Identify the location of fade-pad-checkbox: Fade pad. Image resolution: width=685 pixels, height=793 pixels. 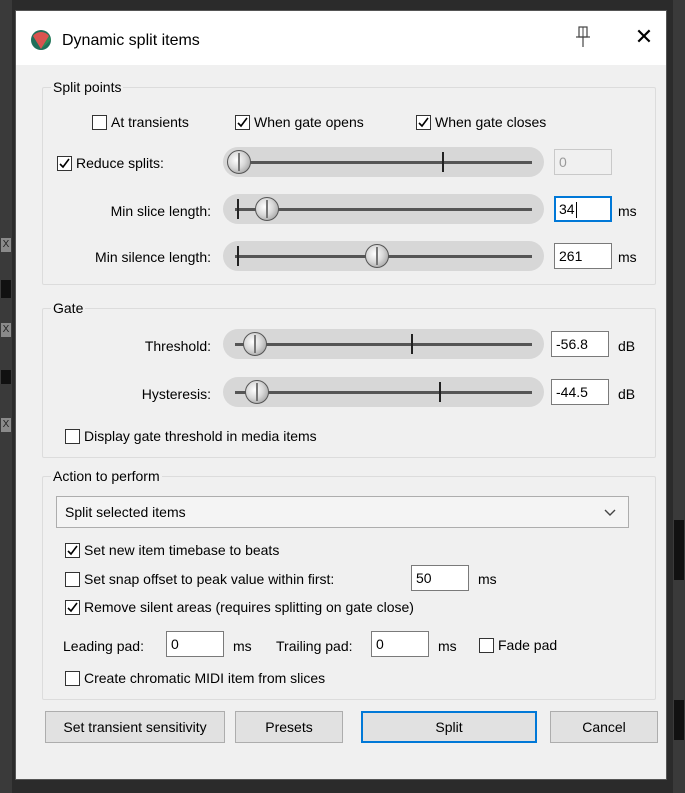
(518, 645).